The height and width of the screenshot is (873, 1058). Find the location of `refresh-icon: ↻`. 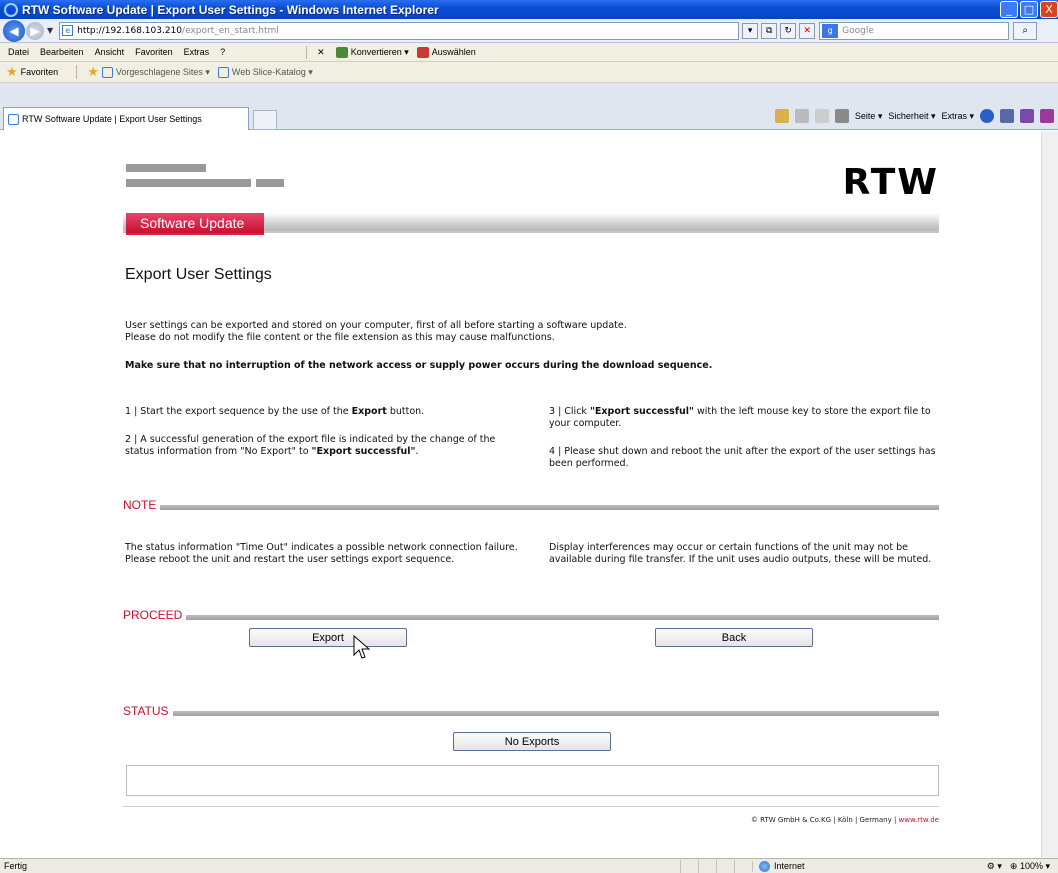

refresh-icon: ↻ is located at coordinates (788, 30).